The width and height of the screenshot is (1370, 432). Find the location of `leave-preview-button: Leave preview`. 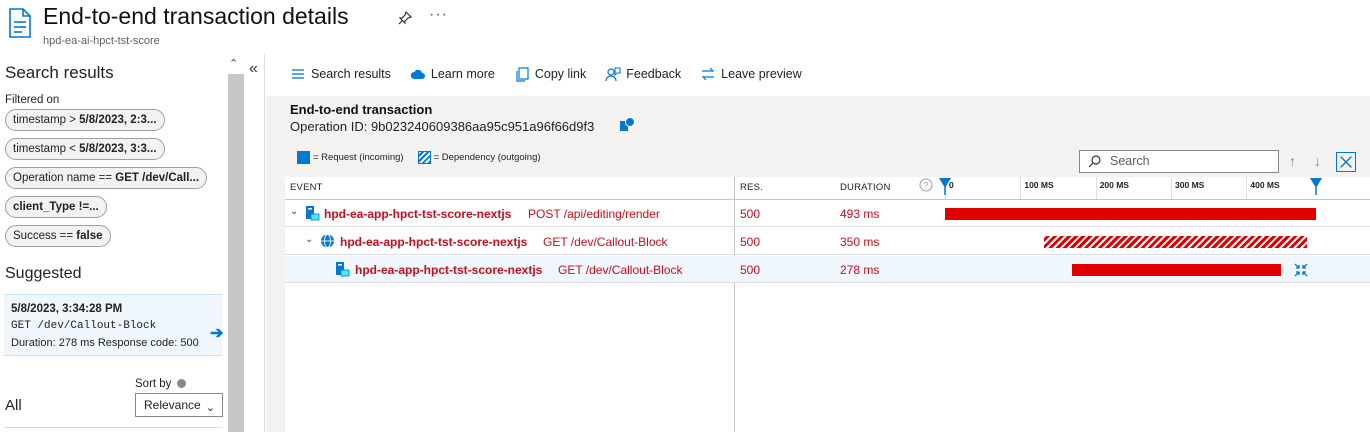

leave-preview-button: Leave preview is located at coordinates (751, 74).